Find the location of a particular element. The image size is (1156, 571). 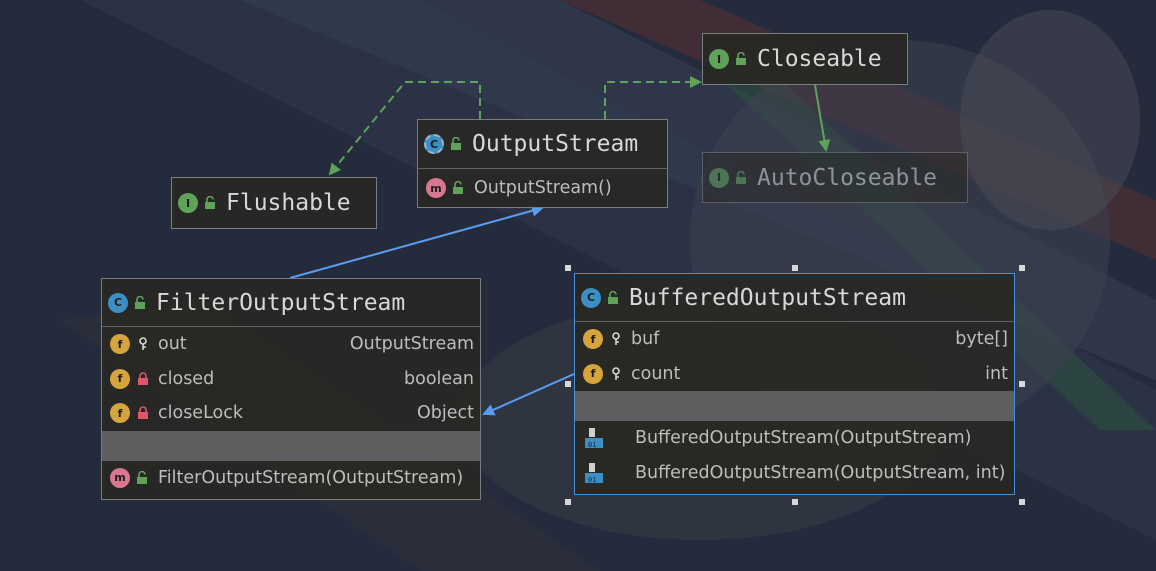

interface-closeable: I Closeable is located at coordinates (805, 59).